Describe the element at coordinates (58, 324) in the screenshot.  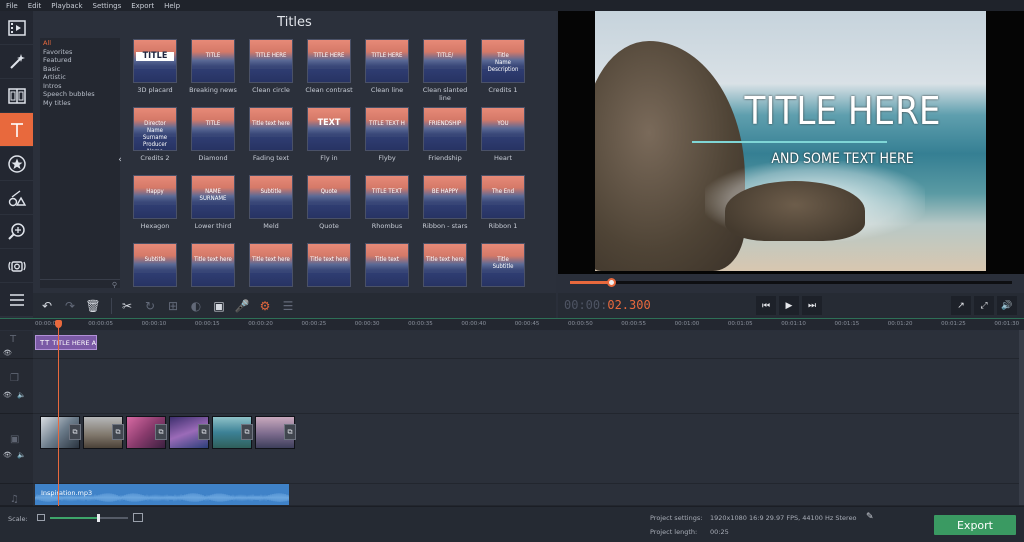
I see `playhead-handle` at that location.